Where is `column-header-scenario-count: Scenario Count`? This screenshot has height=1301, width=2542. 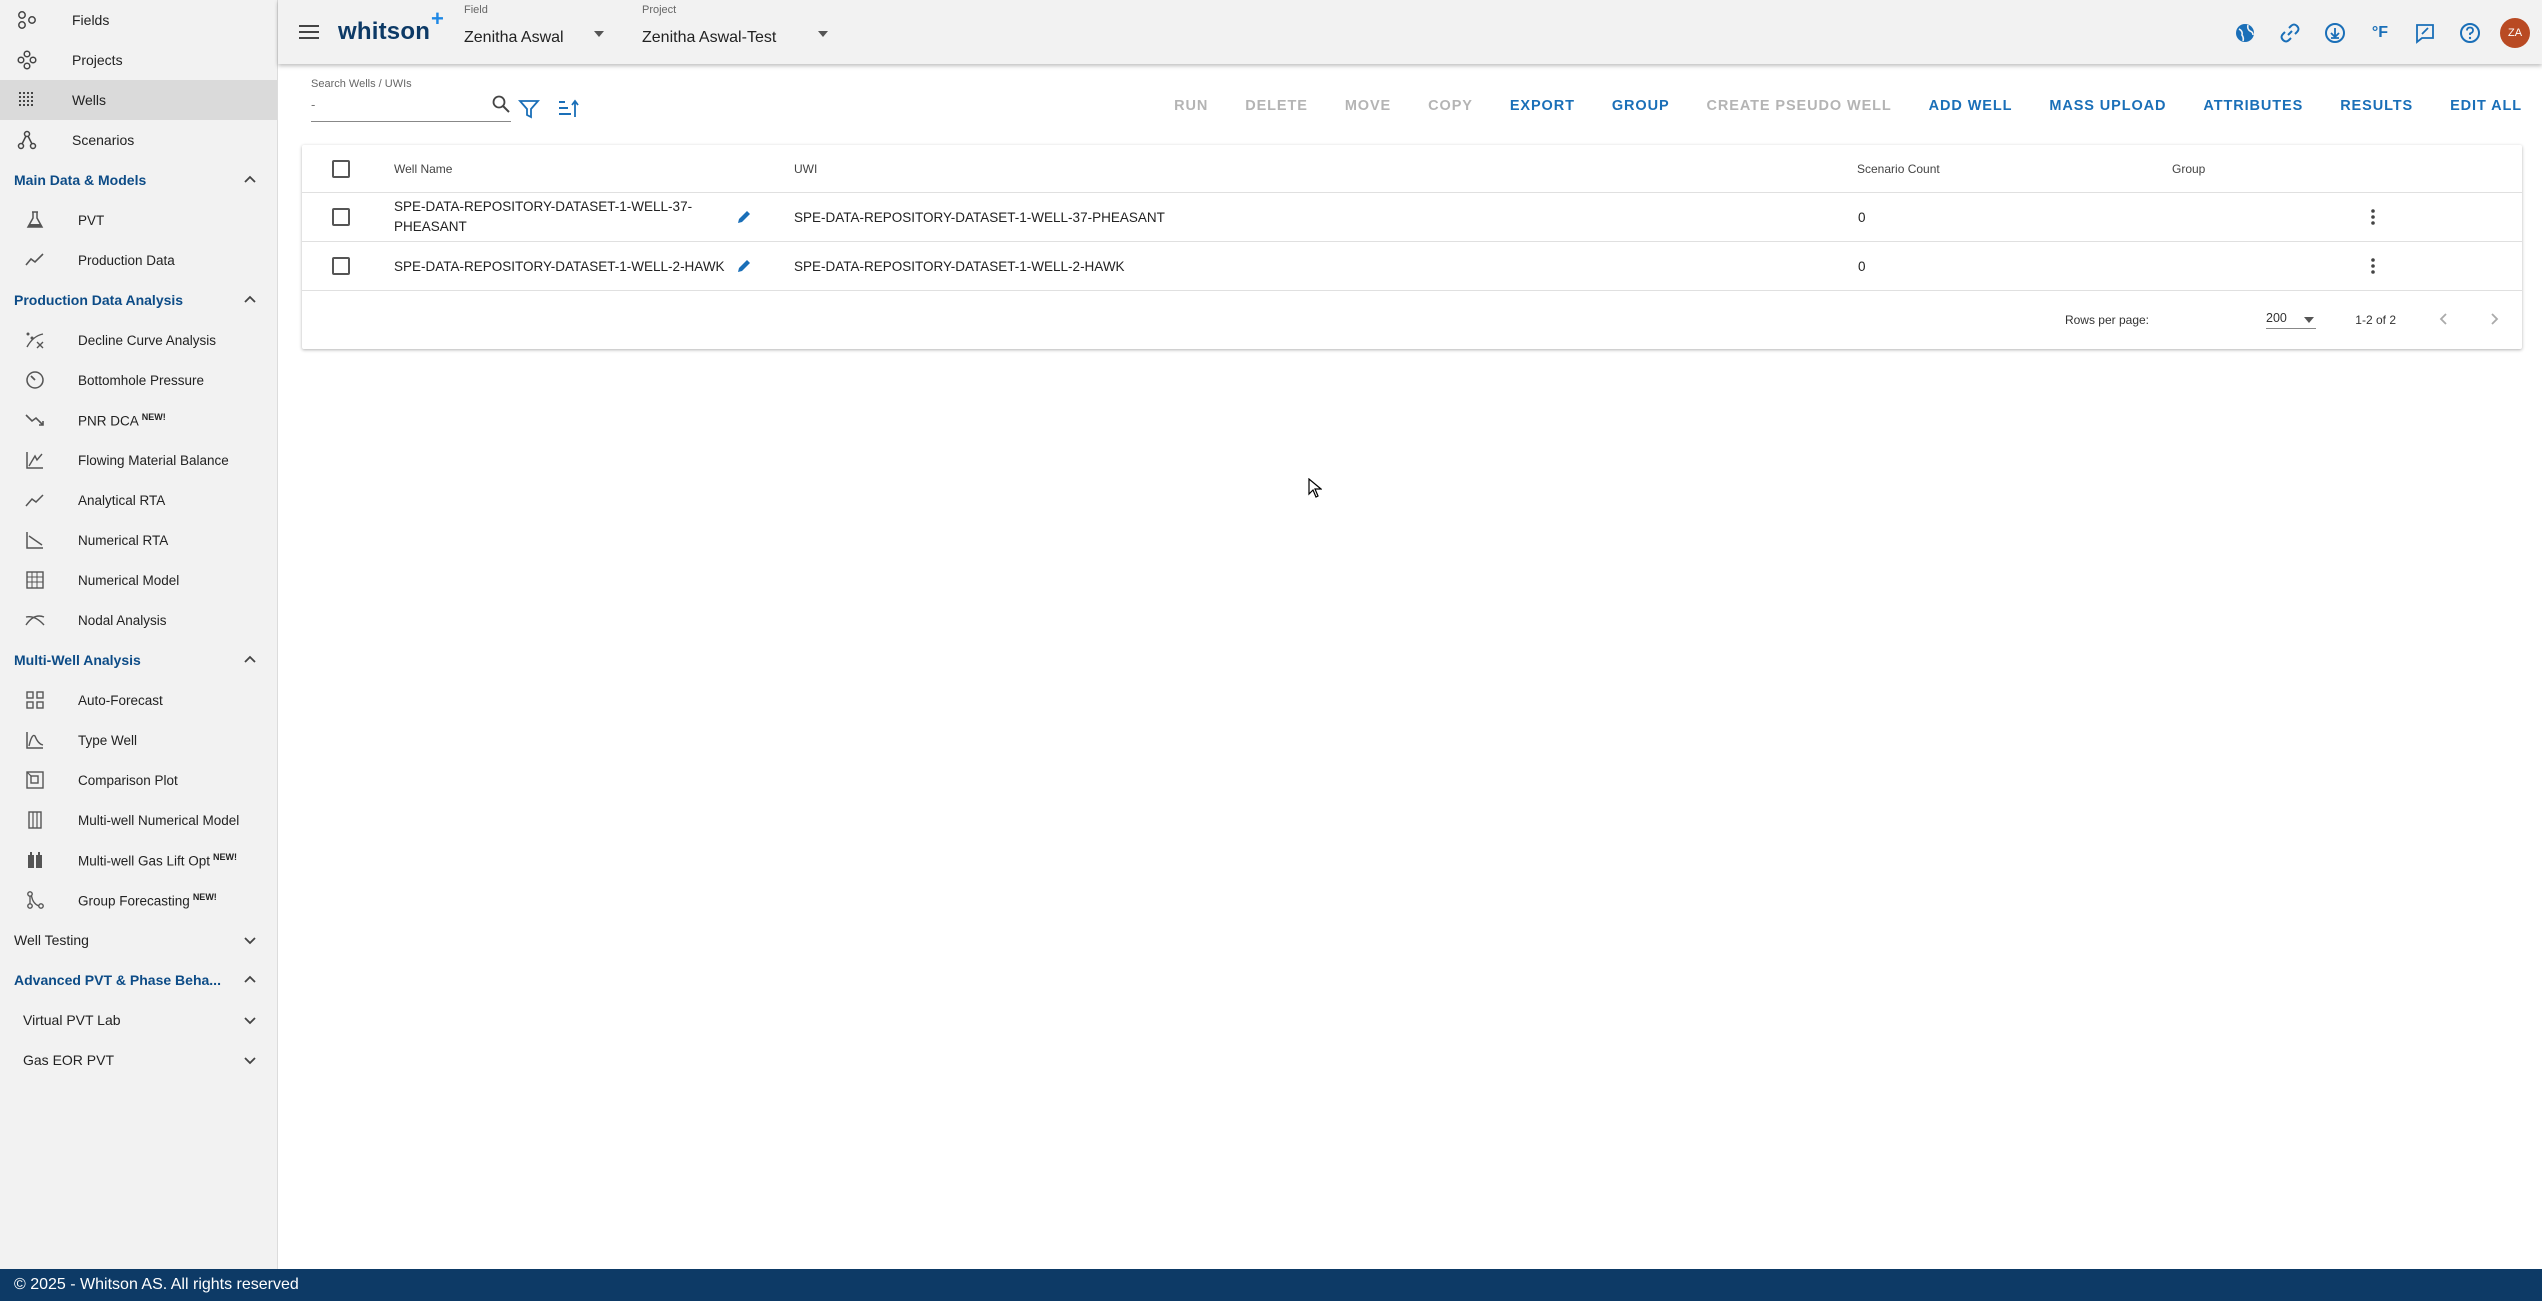 column-header-scenario-count: Scenario Count is located at coordinates (1898, 169).